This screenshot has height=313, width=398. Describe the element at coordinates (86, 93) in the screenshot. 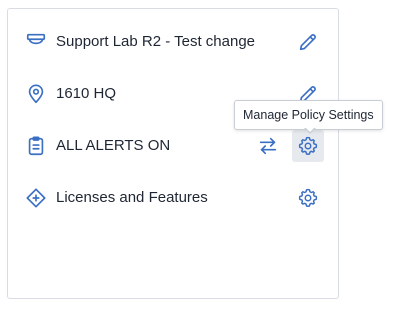

I see `location-label: 1610 HQ` at that location.